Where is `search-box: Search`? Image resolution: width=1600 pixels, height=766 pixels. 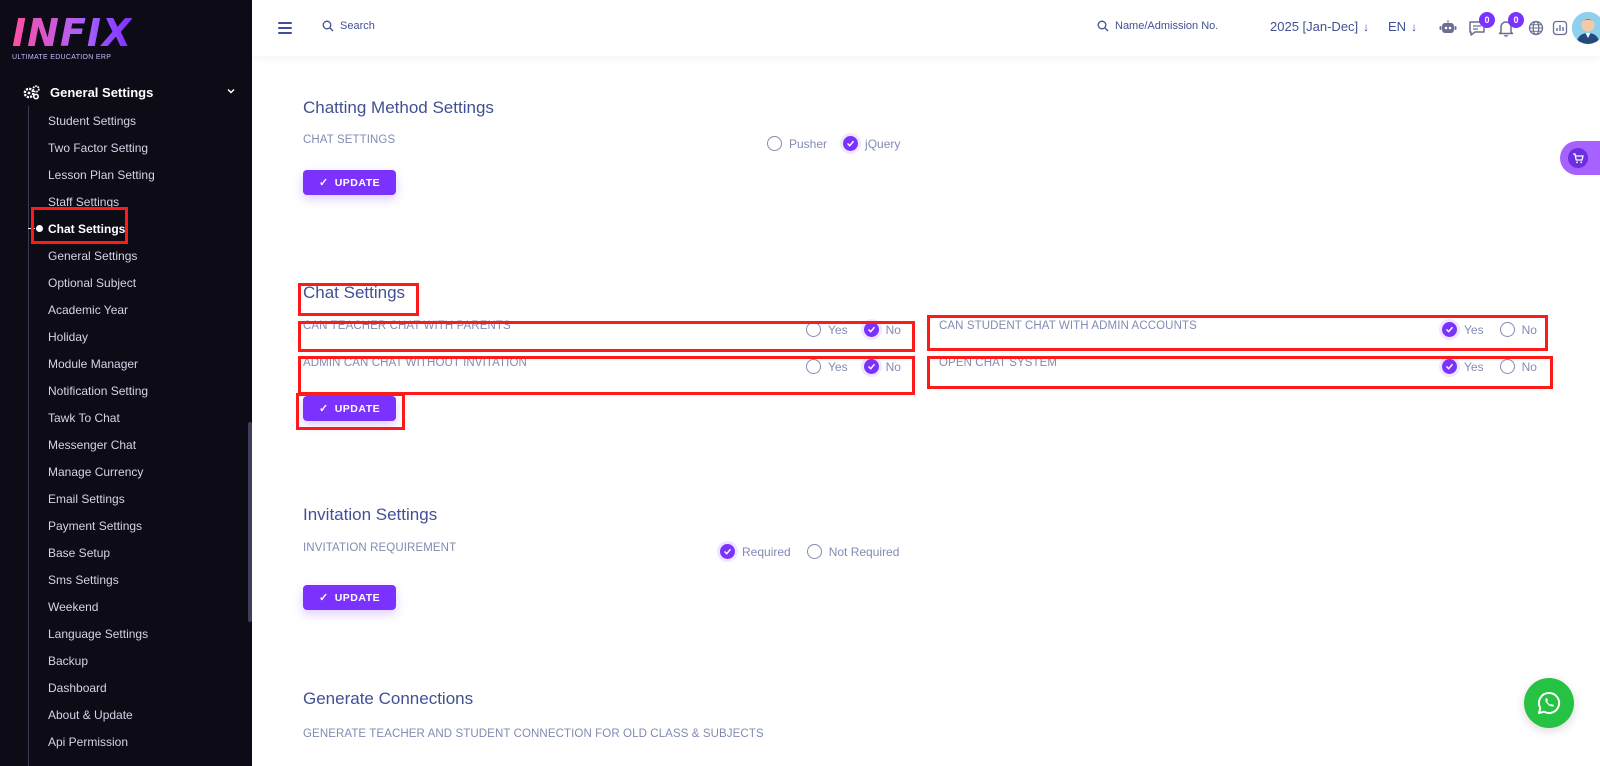 search-box: Search is located at coordinates (348, 26).